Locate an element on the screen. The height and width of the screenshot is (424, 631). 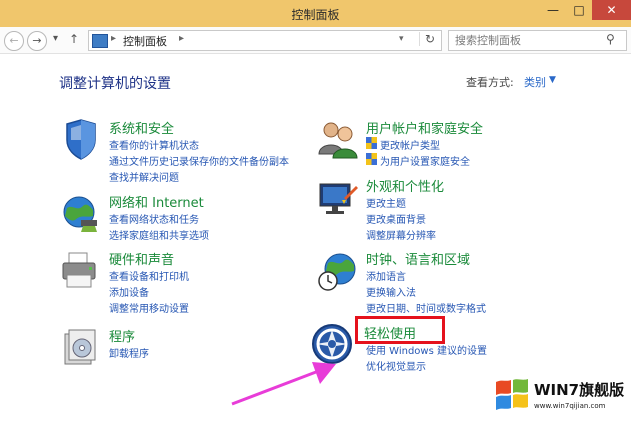
title-bar: 控制面板 — □ ✕ is located at coordinates (315, 14).